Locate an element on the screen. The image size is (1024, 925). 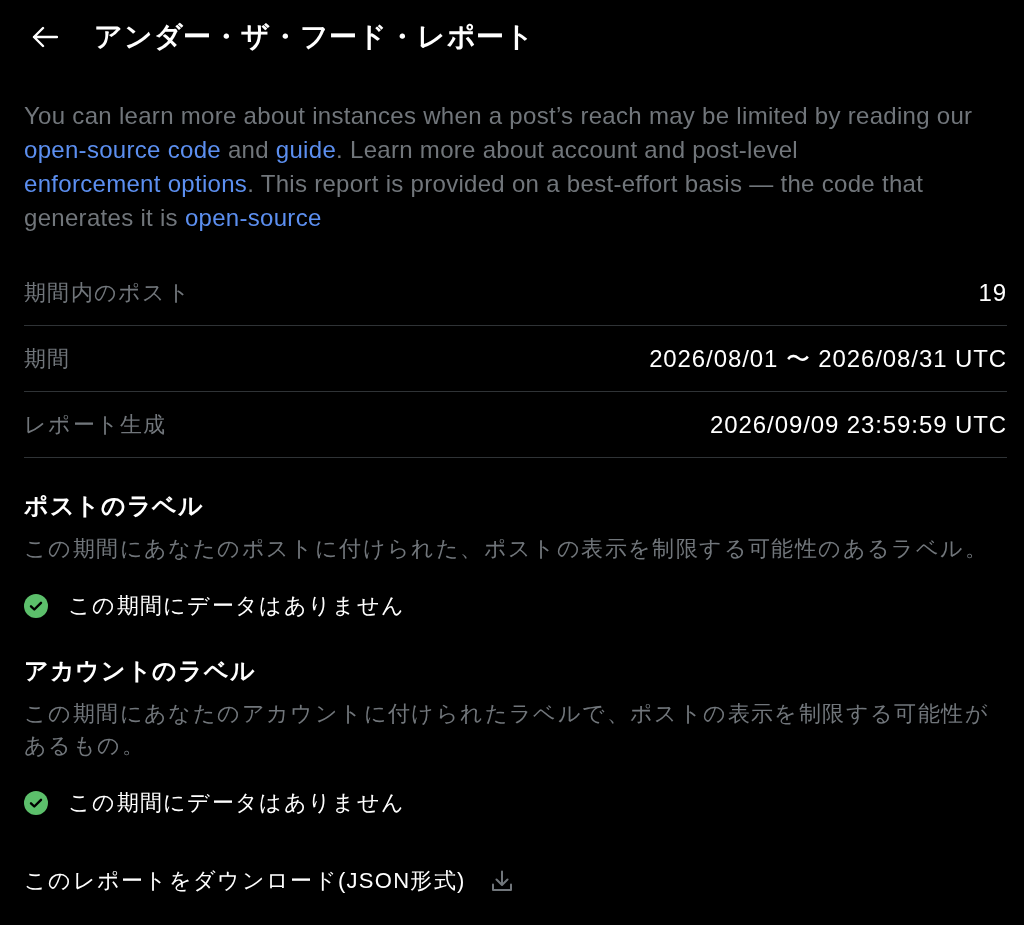
download-icon is located at coordinates (501, 881).